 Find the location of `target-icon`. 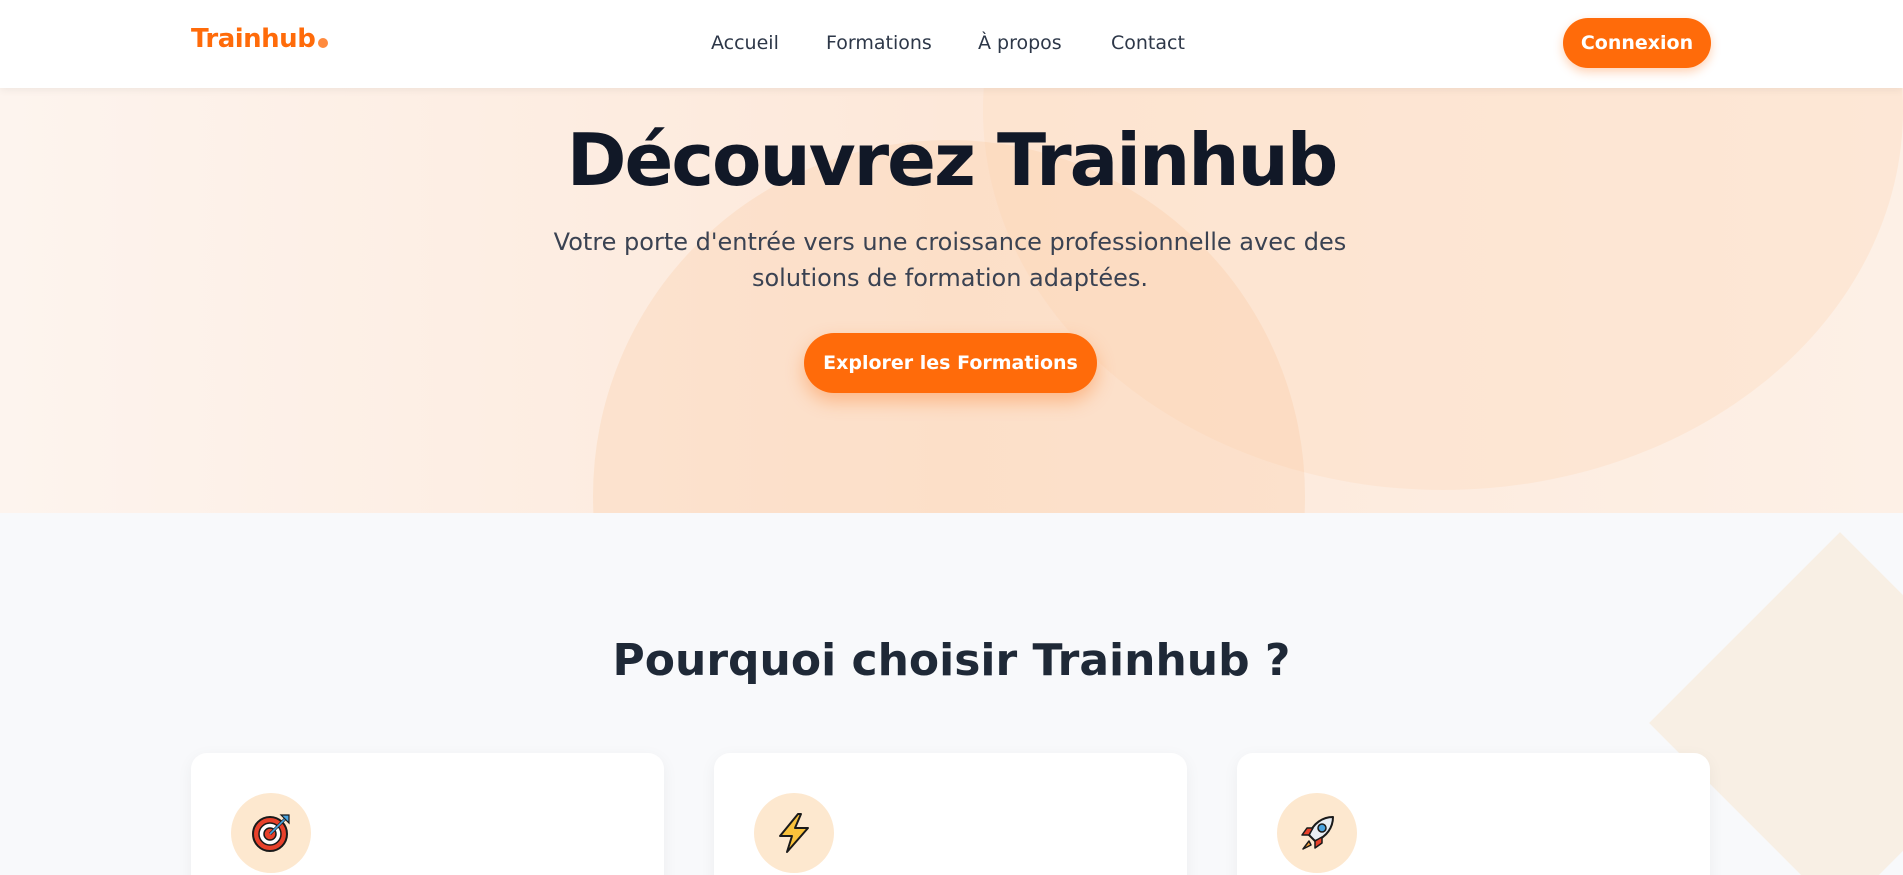

target-icon is located at coordinates (271, 833).